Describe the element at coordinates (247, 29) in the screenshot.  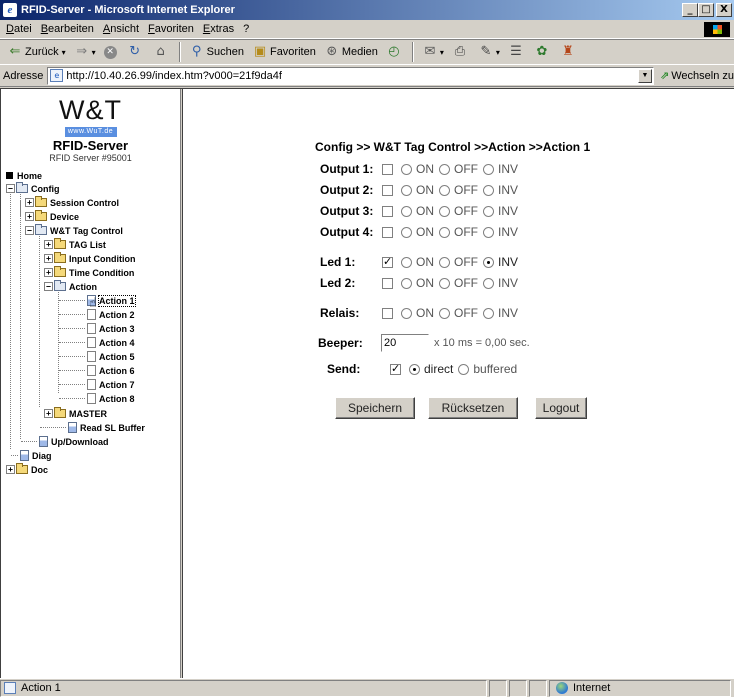
I see `menu-help: ?` at that location.